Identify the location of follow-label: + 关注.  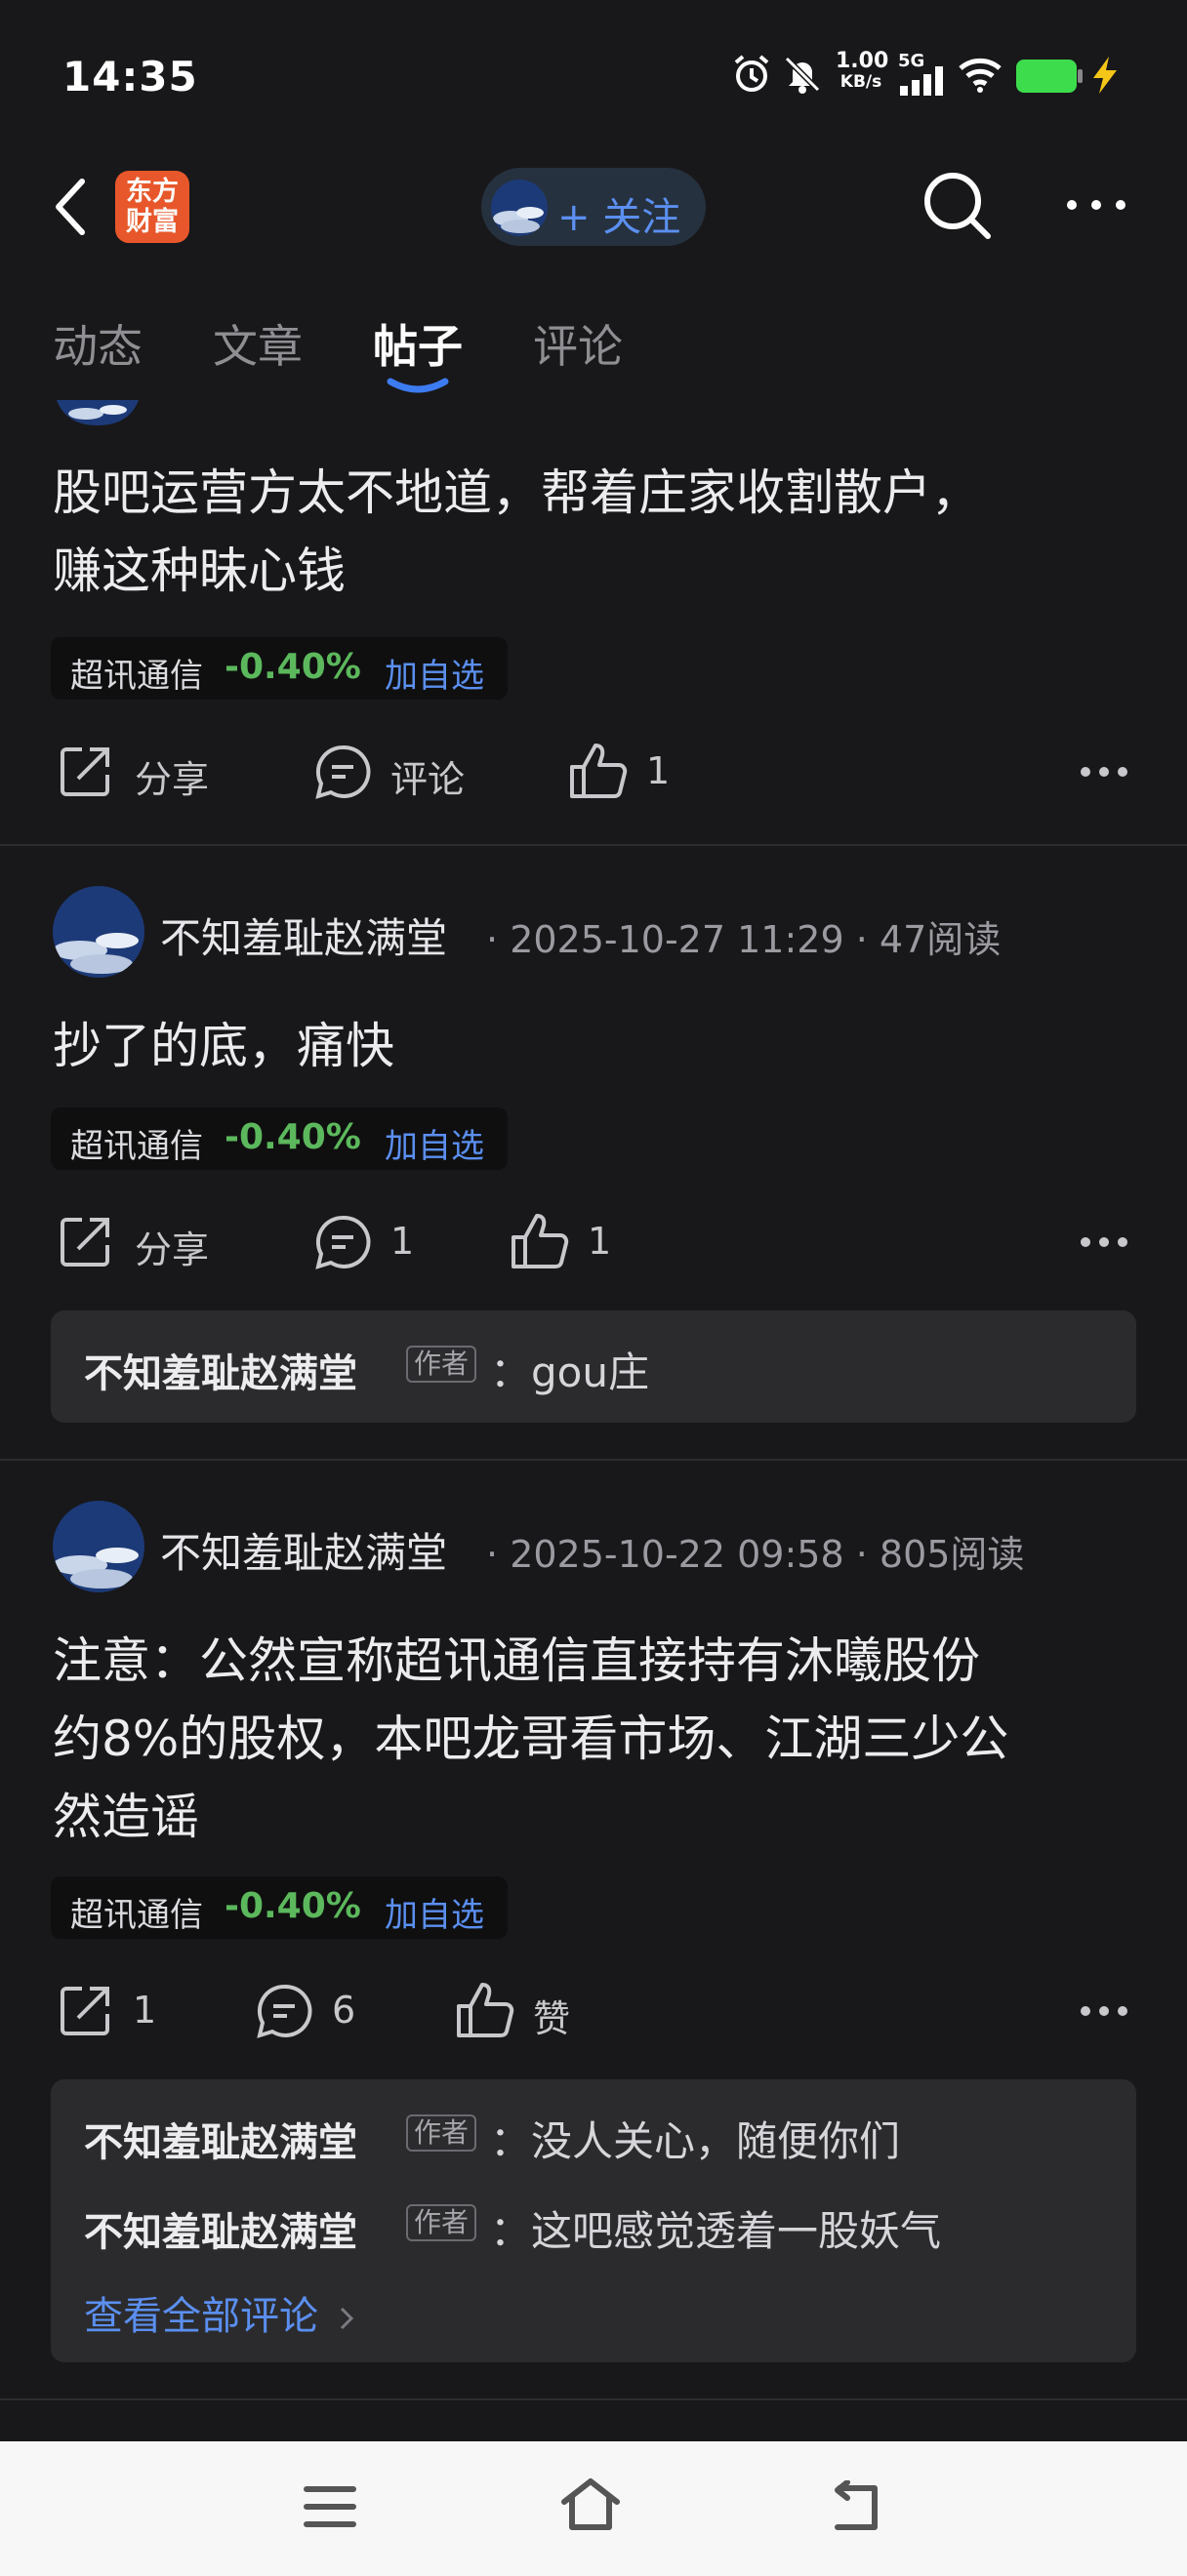
(619, 217).